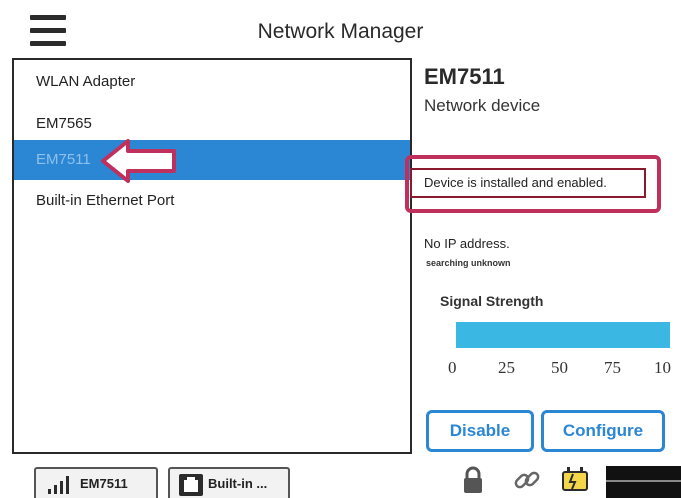  What do you see at coordinates (492, 301) in the screenshot?
I see `signal-strength-label: Signal Strength` at bounding box center [492, 301].